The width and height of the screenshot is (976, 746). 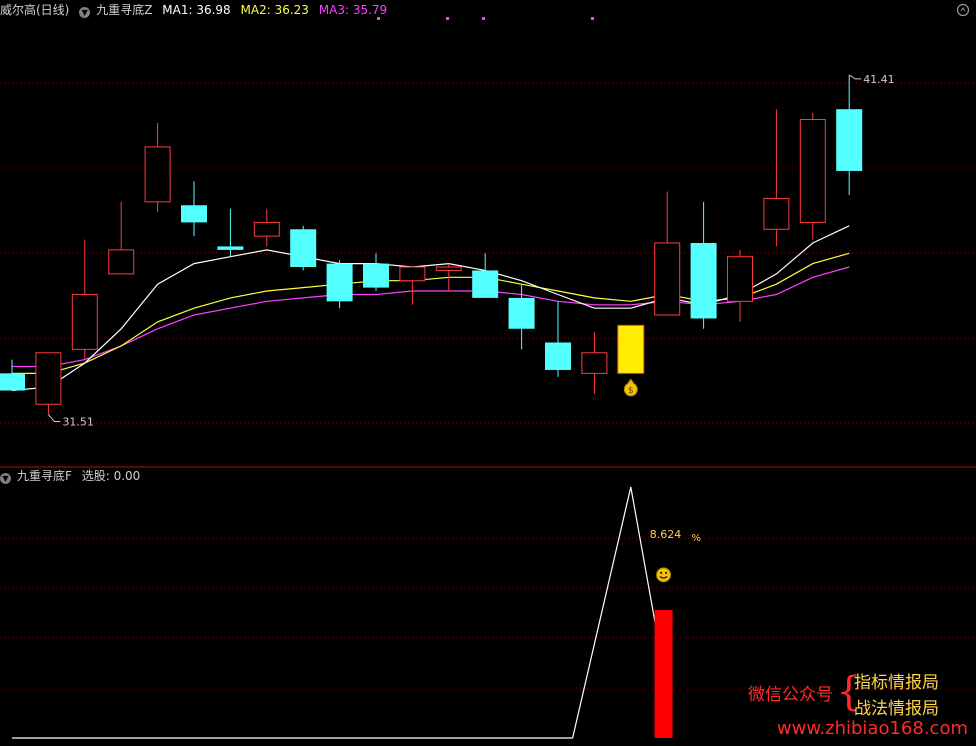 What do you see at coordinates (896, 683) in the screenshot?
I see `wechat-account-1: 指标情报局` at bounding box center [896, 683].